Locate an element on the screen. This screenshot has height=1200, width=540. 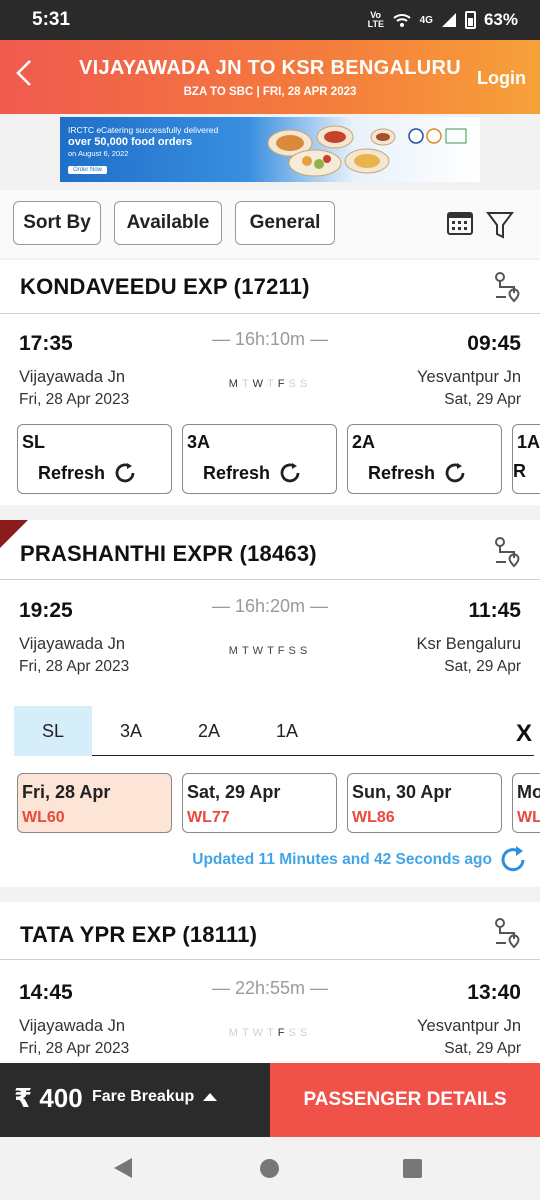
refresh-label: R is located at coordinates (519, 471).